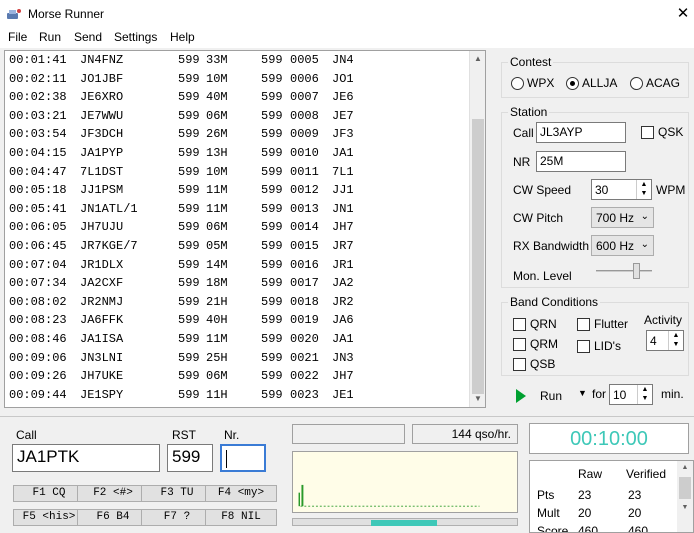  I want to click on window-title: Morse Runner, so click(66, 14).